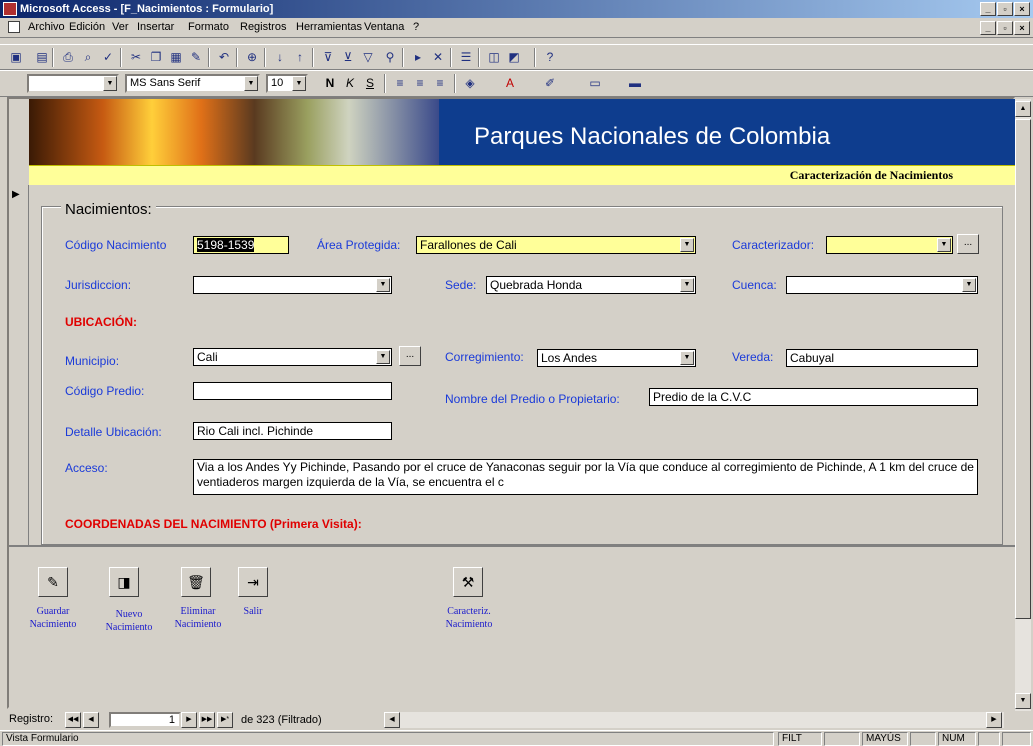  What do you see at coordinates (292, 357) in the screenshot?
I see `municipio-combo: Cali ▼` at bounding box center [292, 357].